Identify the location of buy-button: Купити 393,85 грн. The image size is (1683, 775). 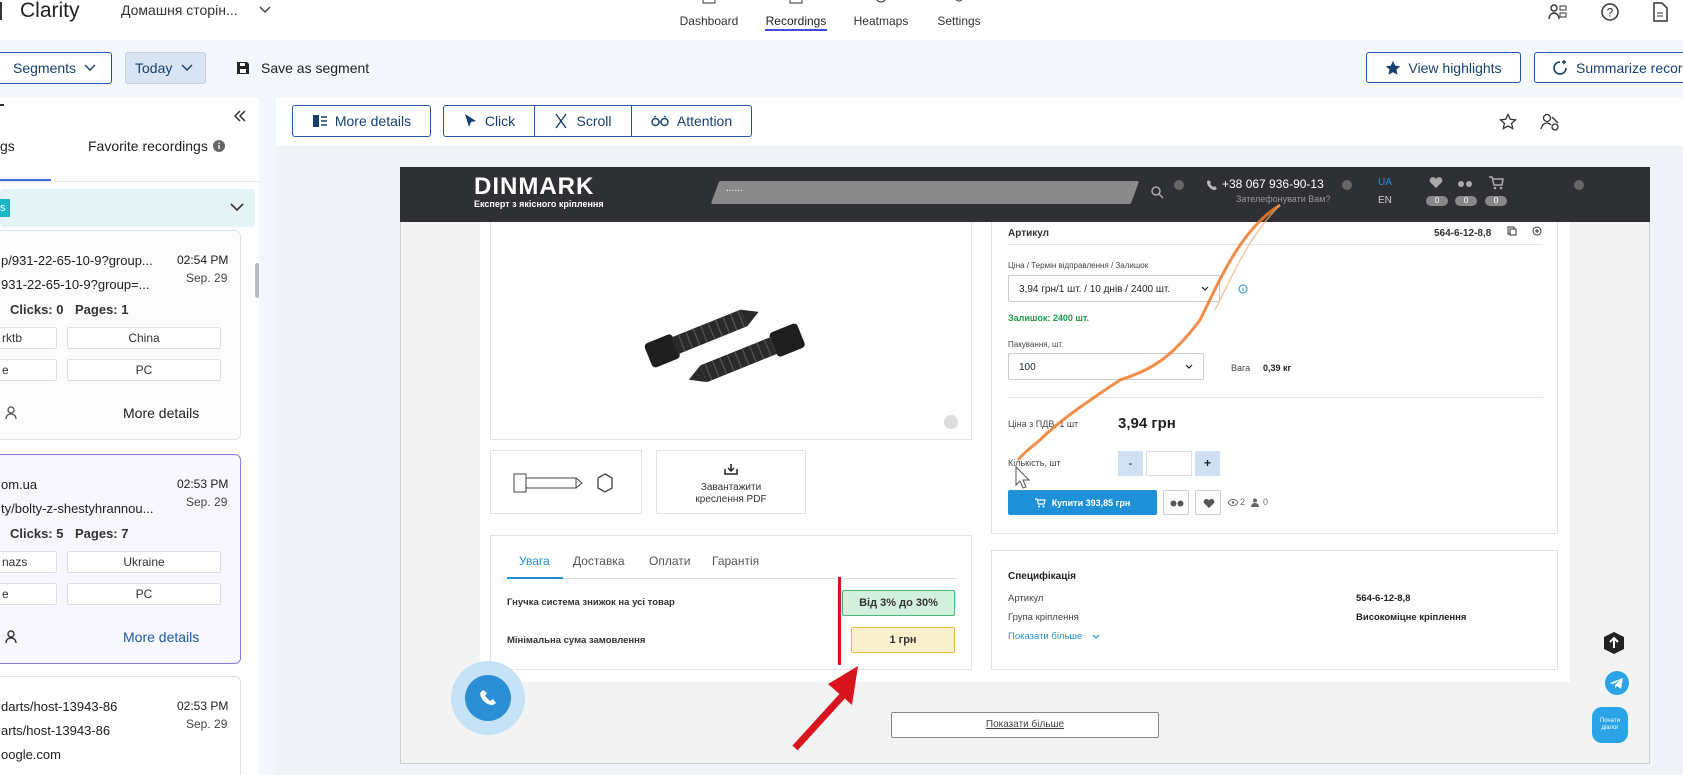
(1082, 502).